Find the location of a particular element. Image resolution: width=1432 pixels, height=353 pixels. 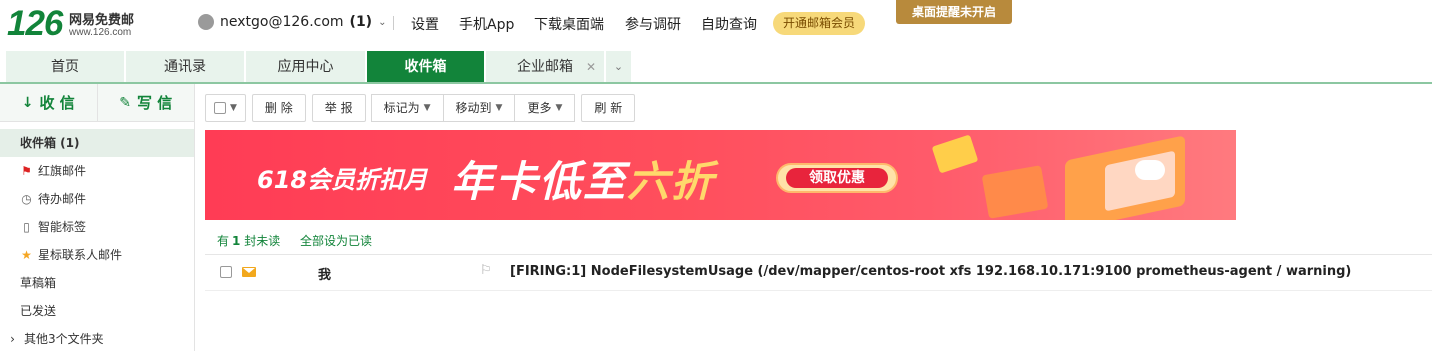

folder-other: › 其他3个文件夹 is located at coordinates (97, 339).